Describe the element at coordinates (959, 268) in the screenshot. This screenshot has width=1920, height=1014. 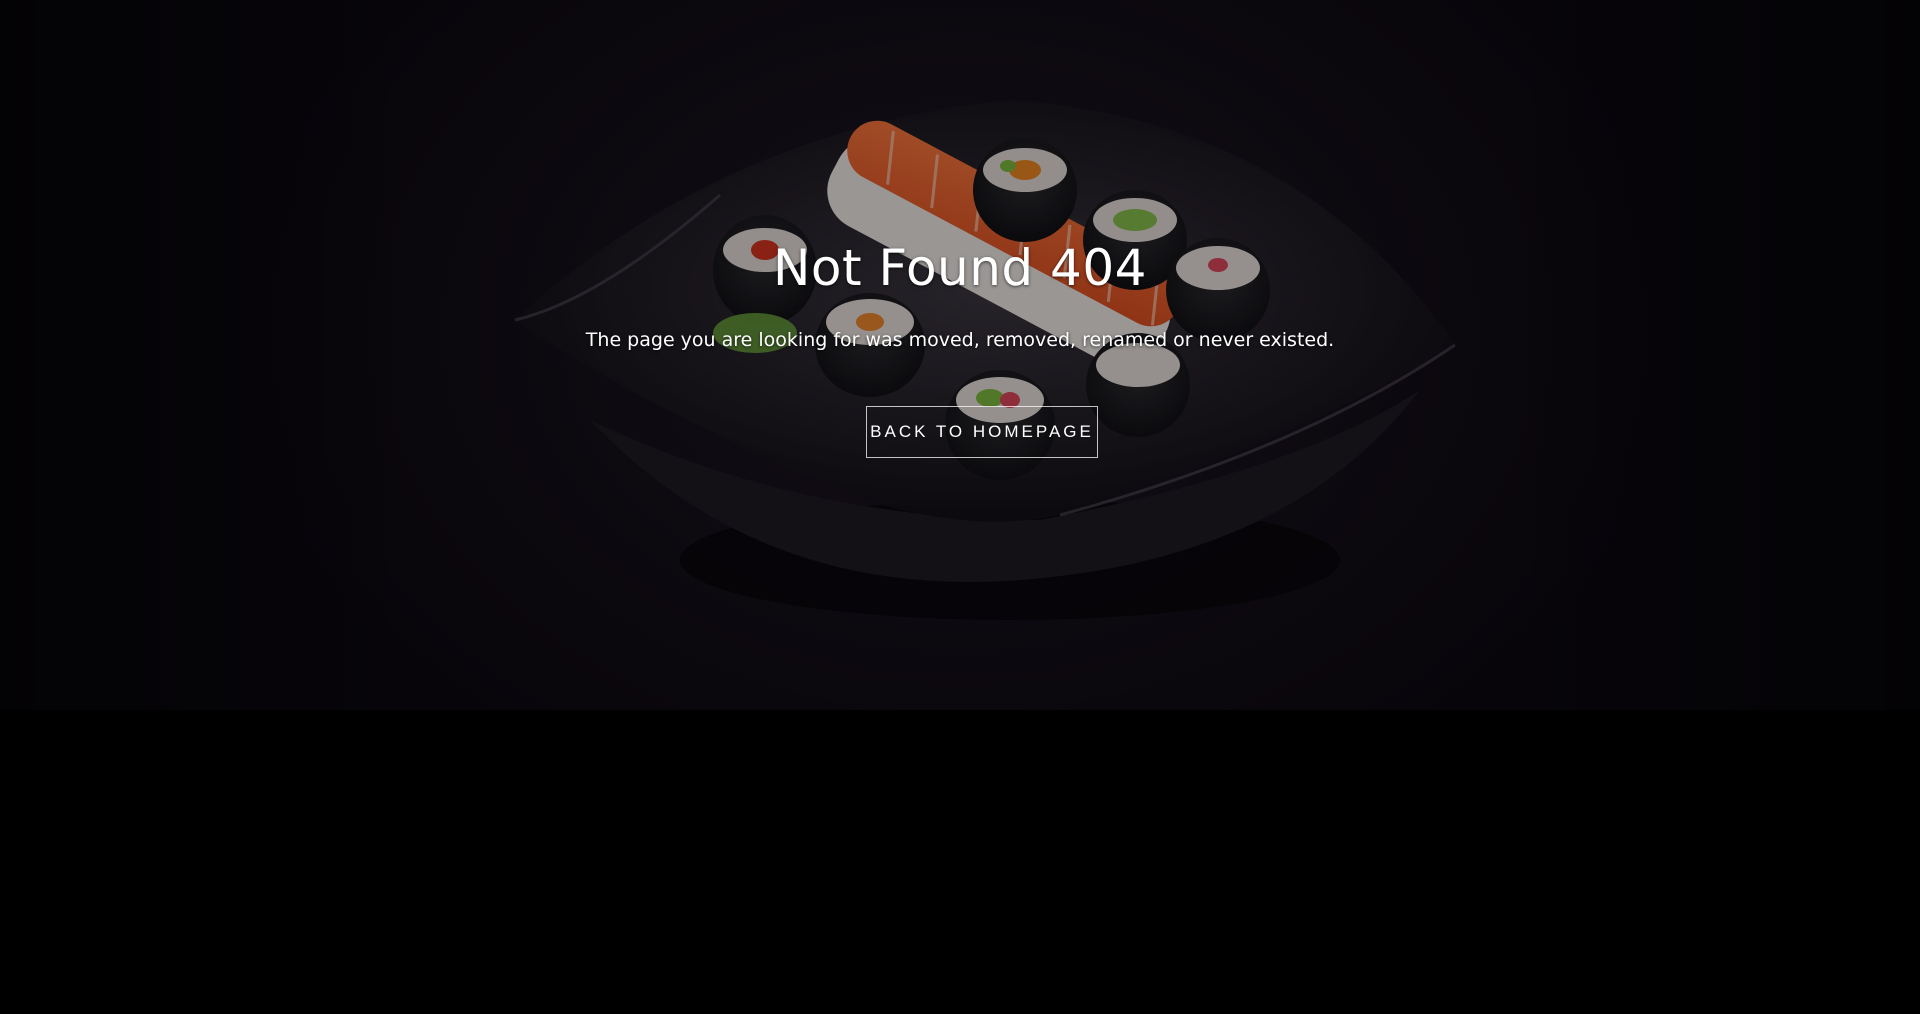
I see `page-title: Not Found 404` at that location.